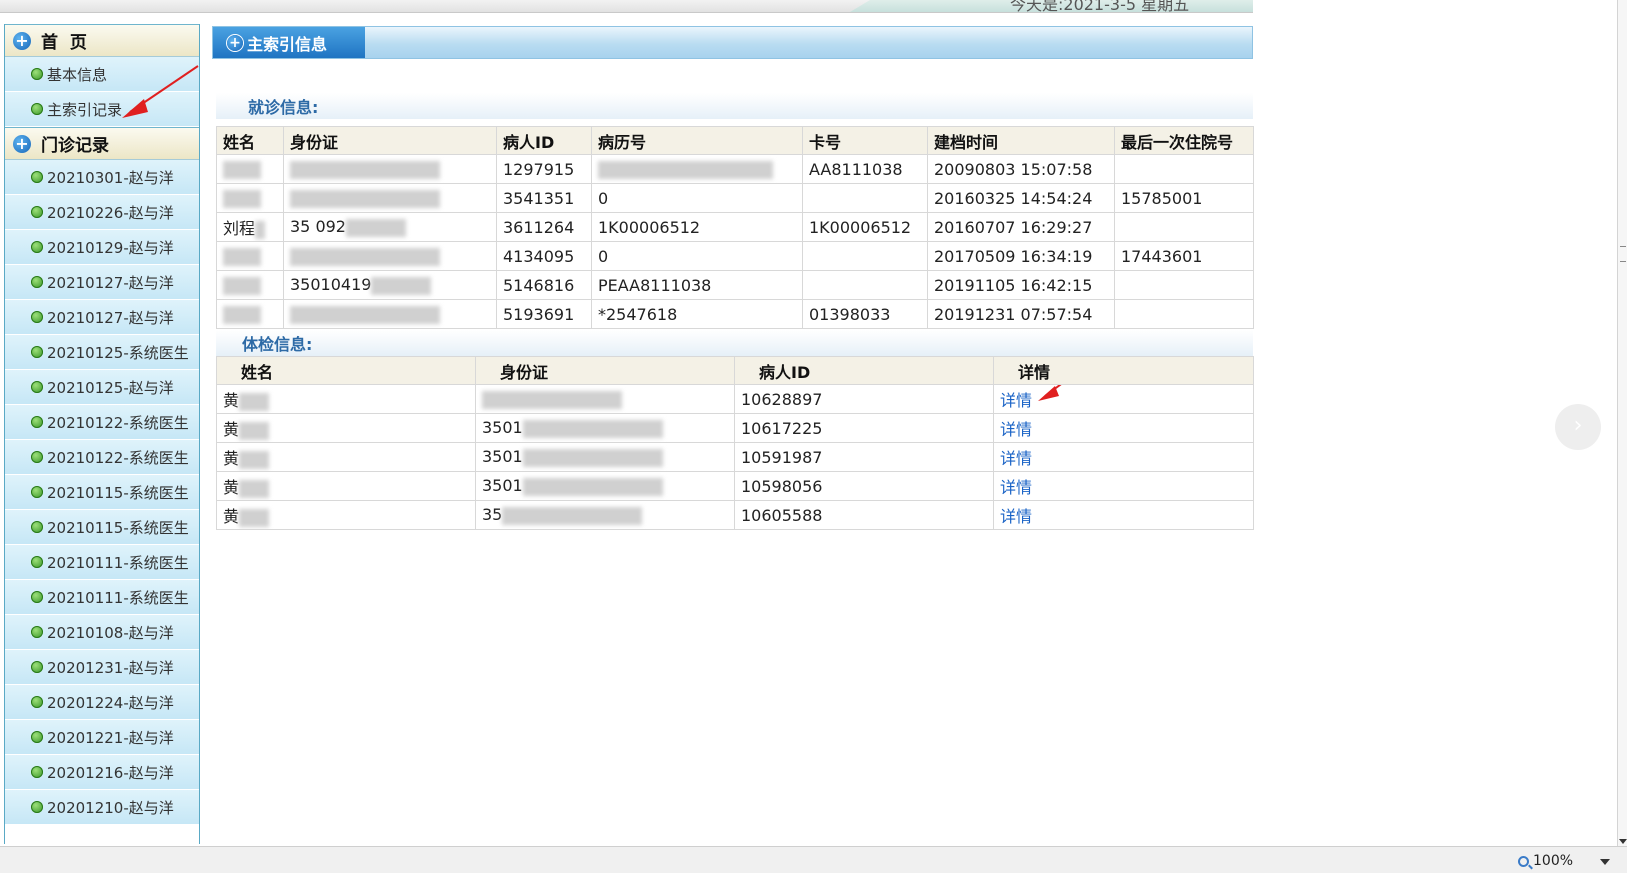 This screenshot has width=1627, height=873. I want to click on cell-text: 黄, so click(231, 429).